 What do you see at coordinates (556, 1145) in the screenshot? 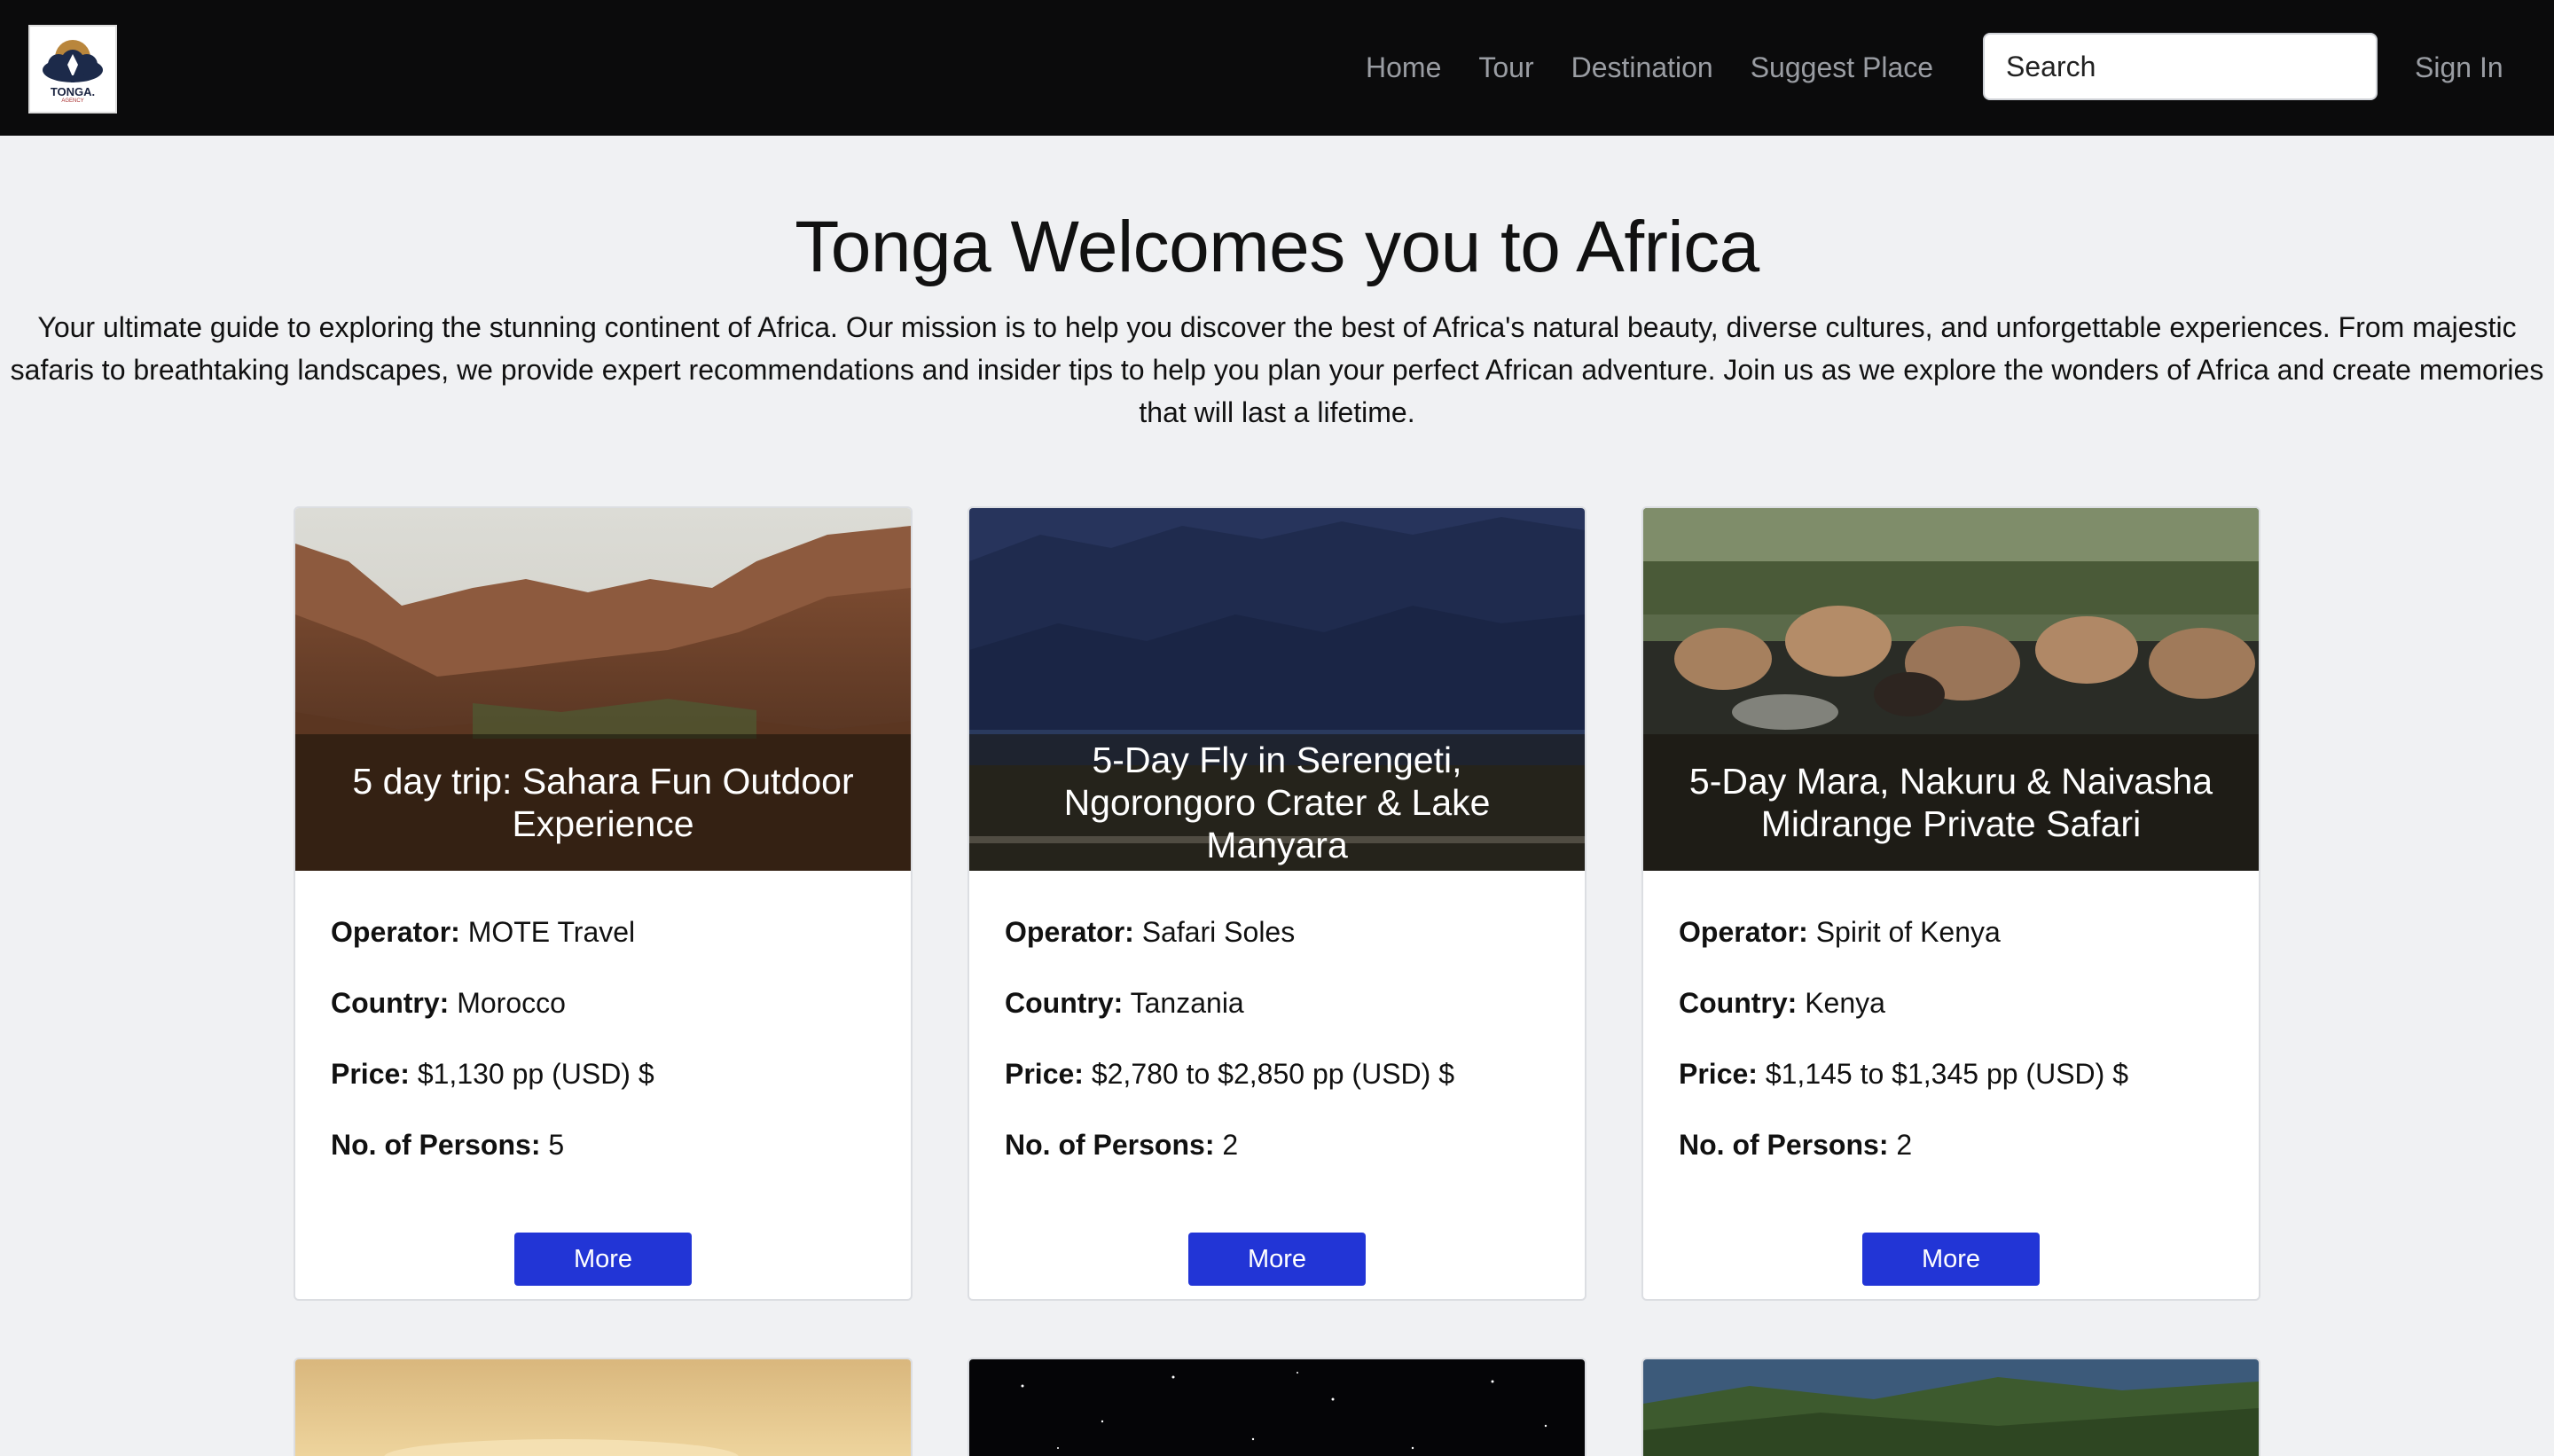
I see `persons-value: 5` at bounding box center [556, 1145].